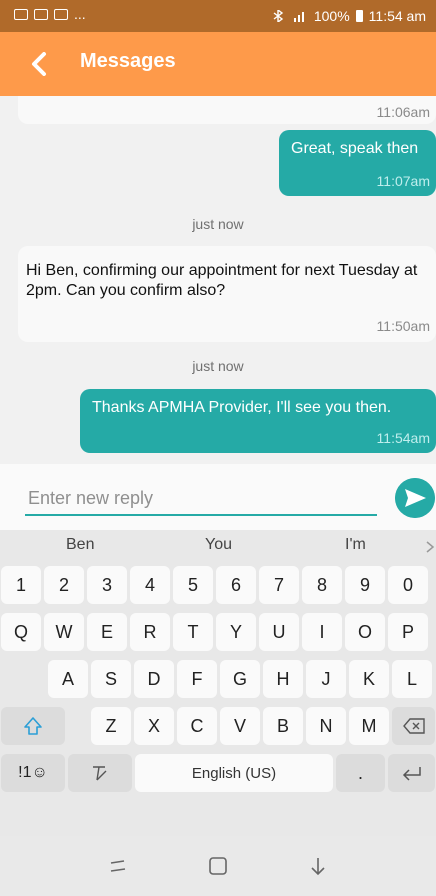 The height and width of the screenshot is (896, 436). I want to click on battery-percent: 100%, so click(331, 16).